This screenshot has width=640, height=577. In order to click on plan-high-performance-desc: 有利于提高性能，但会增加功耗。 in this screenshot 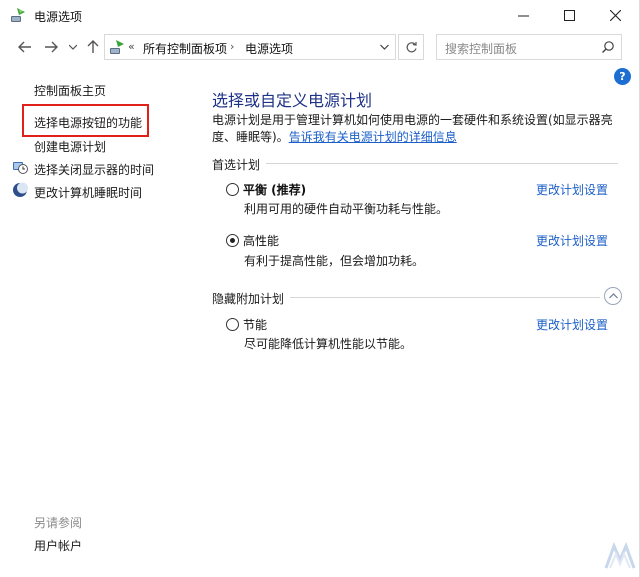, I will do `click(334, 261)`.